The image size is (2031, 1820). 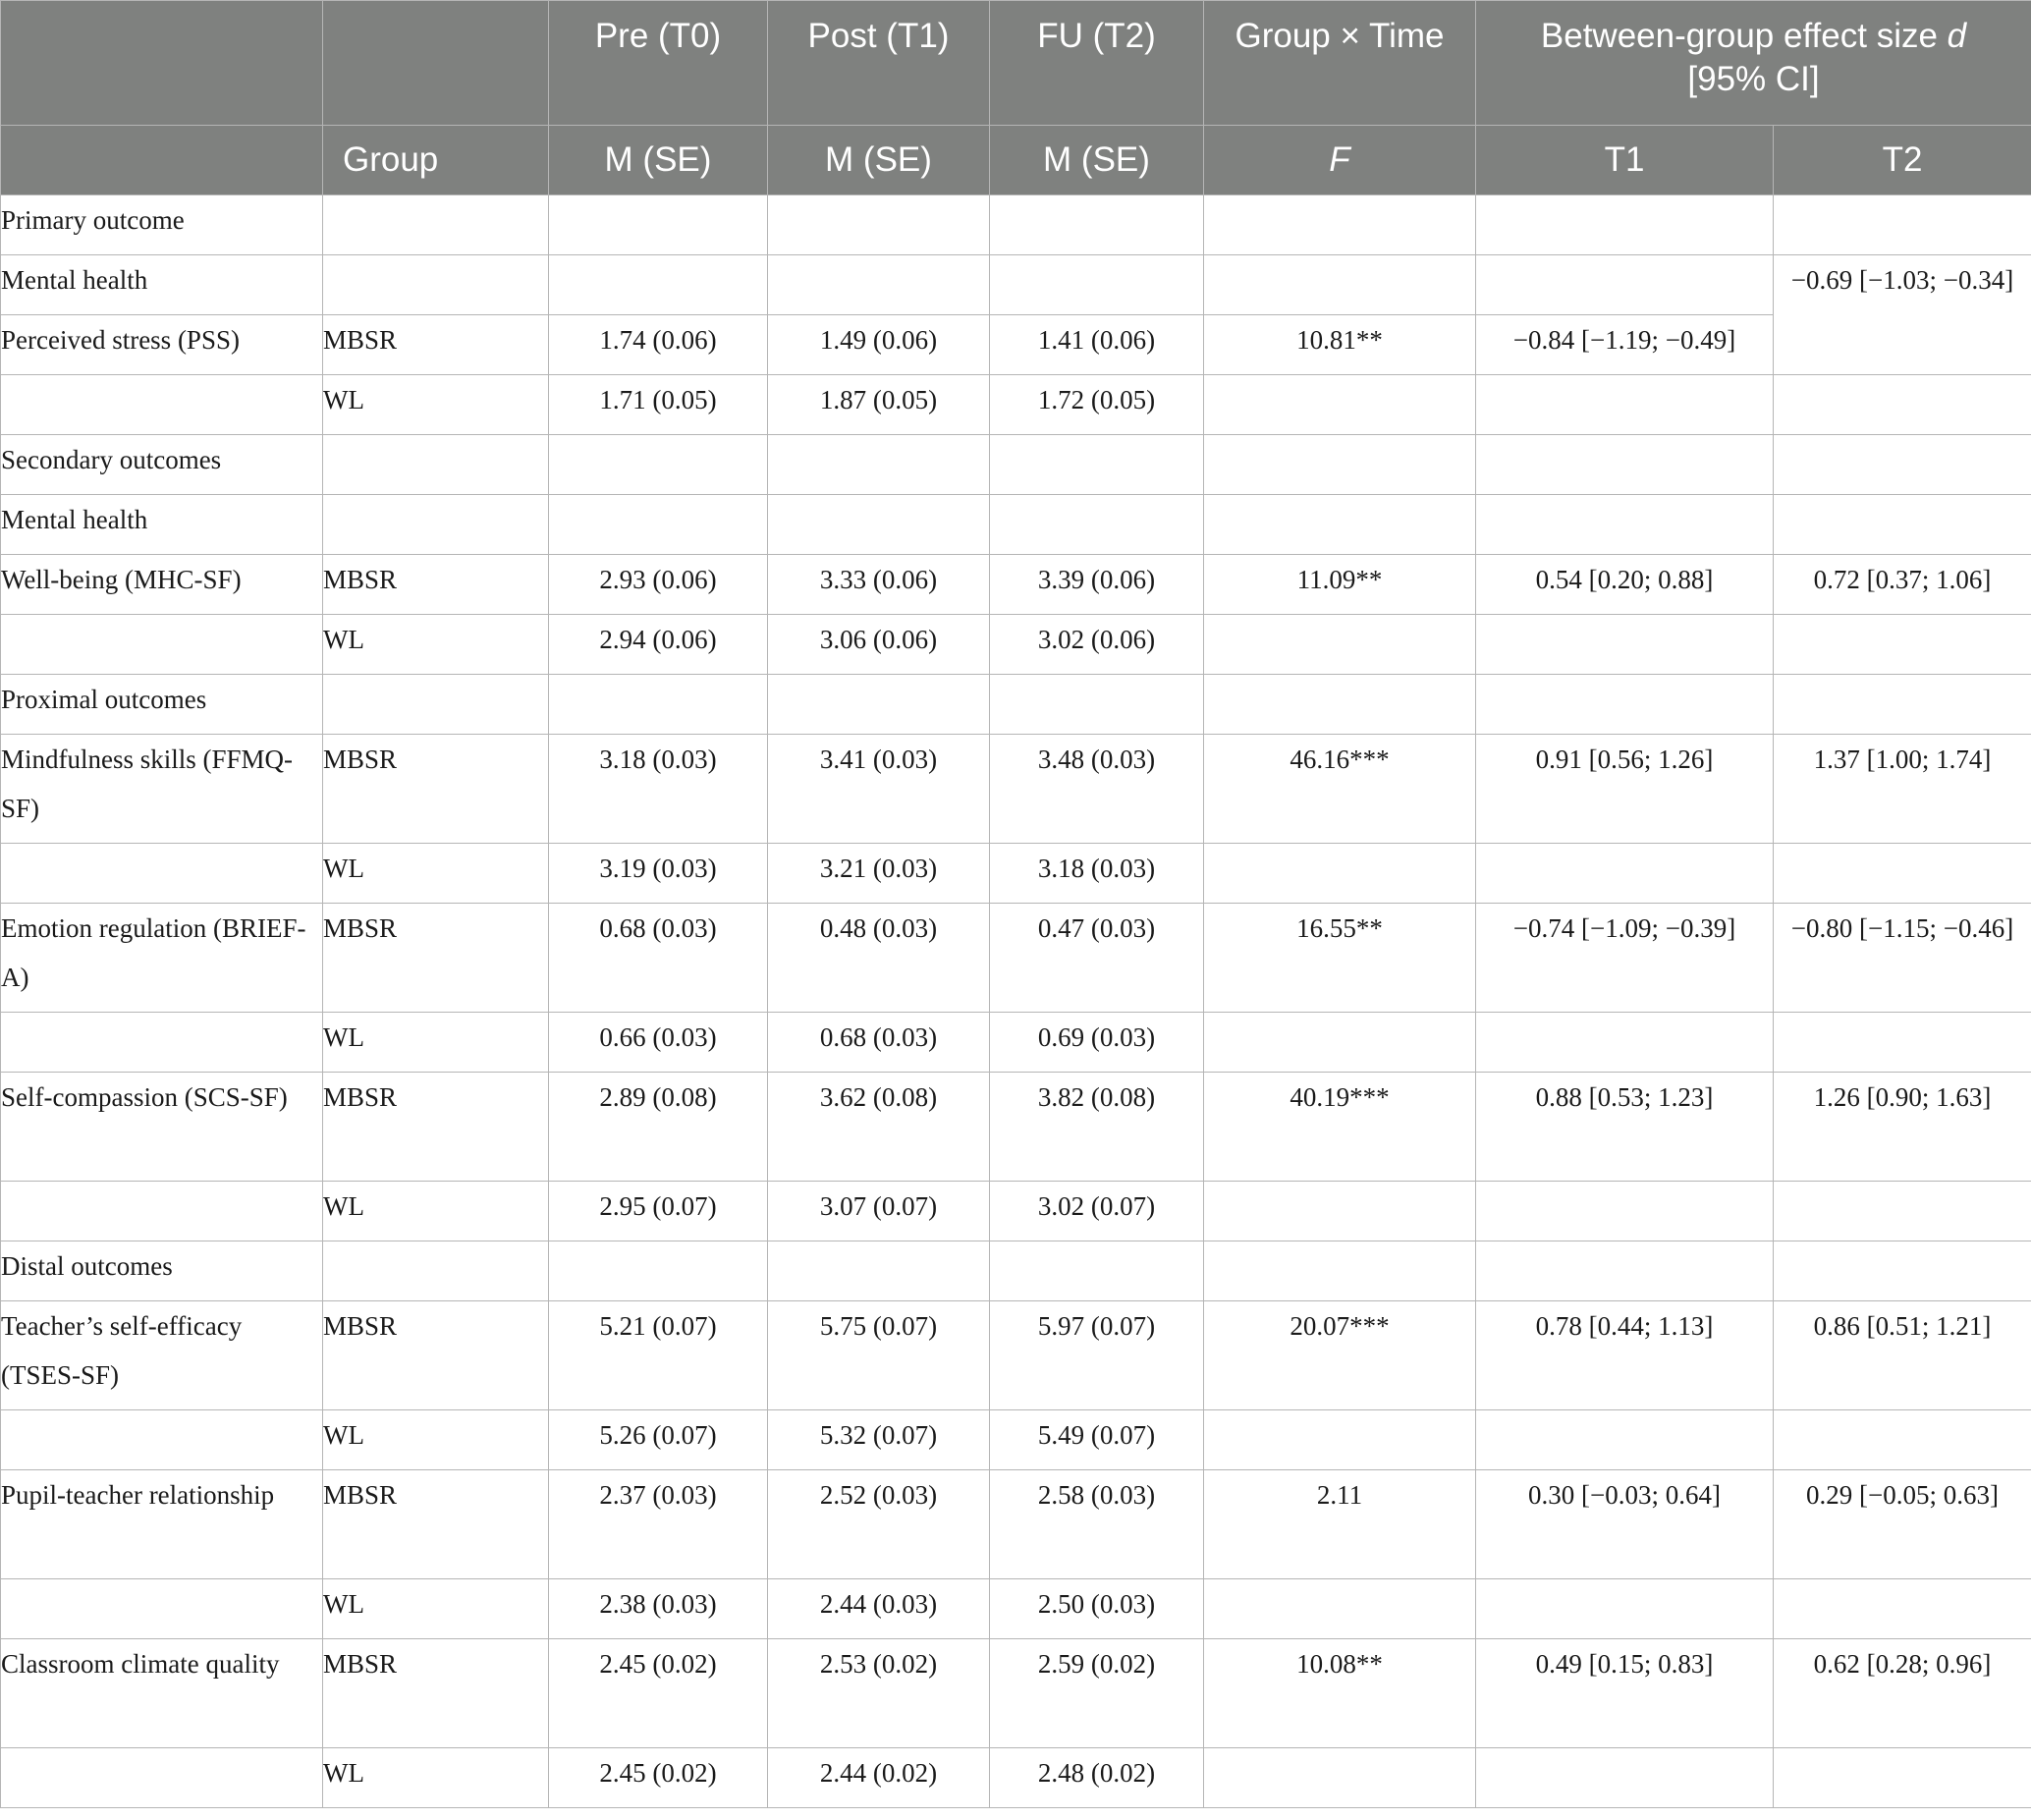 What do you see at coordinates (161, 1355) in the screenshot?
I see `outcome-cell: Teacher’s self-efficacy (TSES-SF)` at bounding box center [161, 1355].